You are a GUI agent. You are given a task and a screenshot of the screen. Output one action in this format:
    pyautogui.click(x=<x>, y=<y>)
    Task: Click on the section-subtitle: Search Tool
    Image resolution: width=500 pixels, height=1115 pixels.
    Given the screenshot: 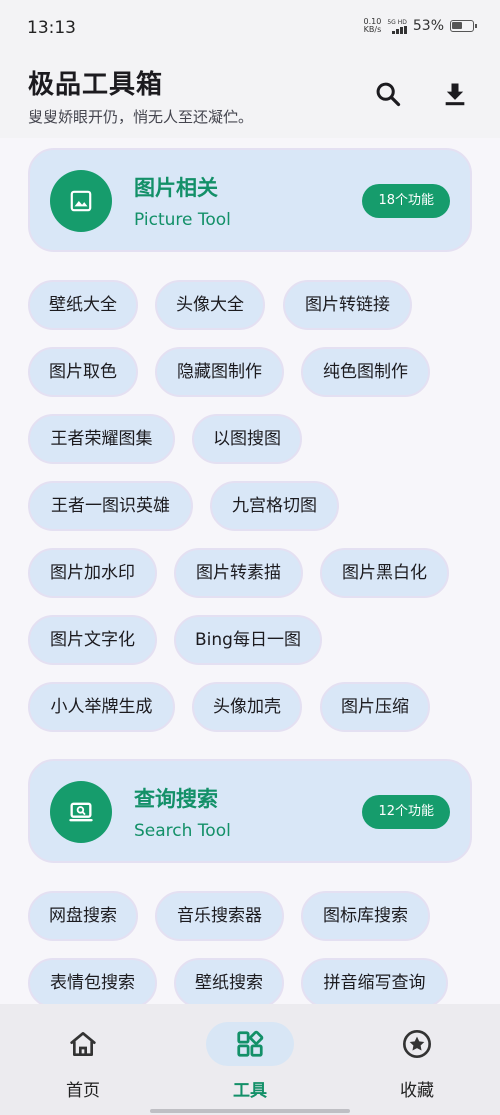 What is the action you would take?
    pyautogui.click(x=182, y=831)
    